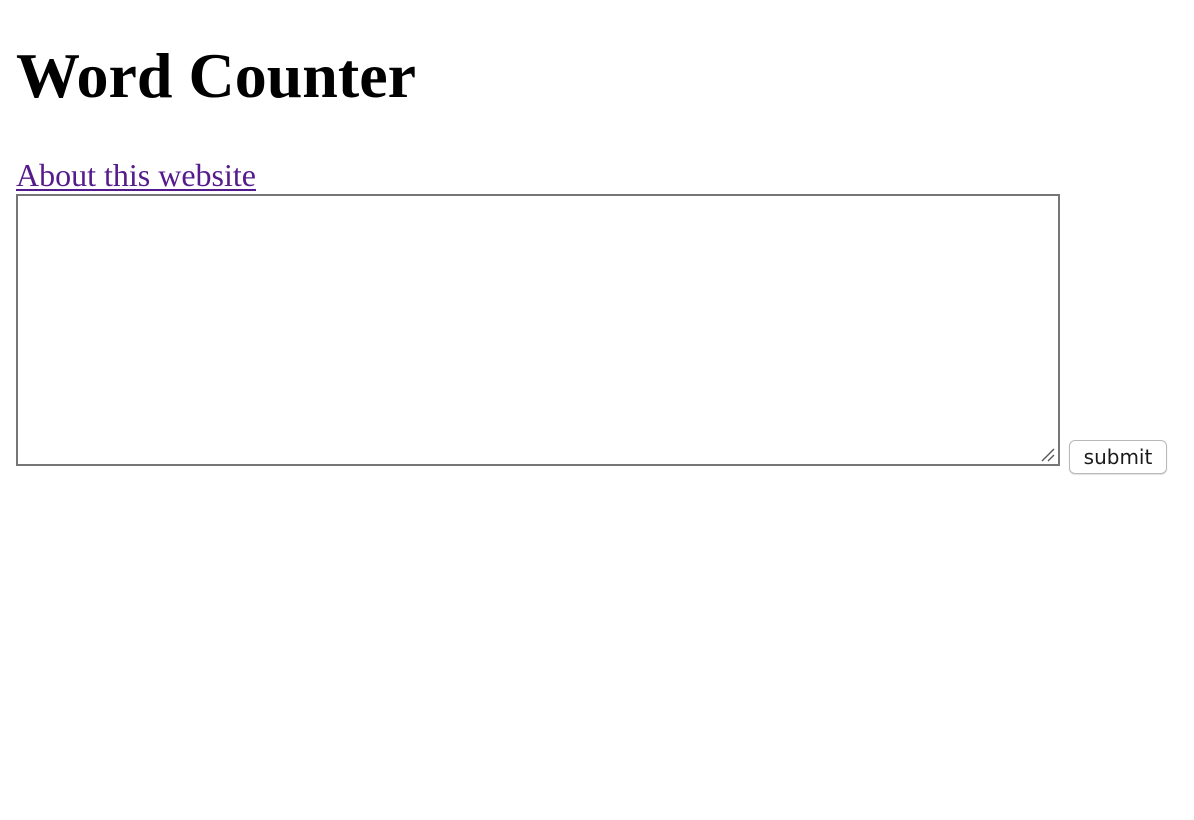  I want to click on page-title: Word Counter, so click(216, 75).